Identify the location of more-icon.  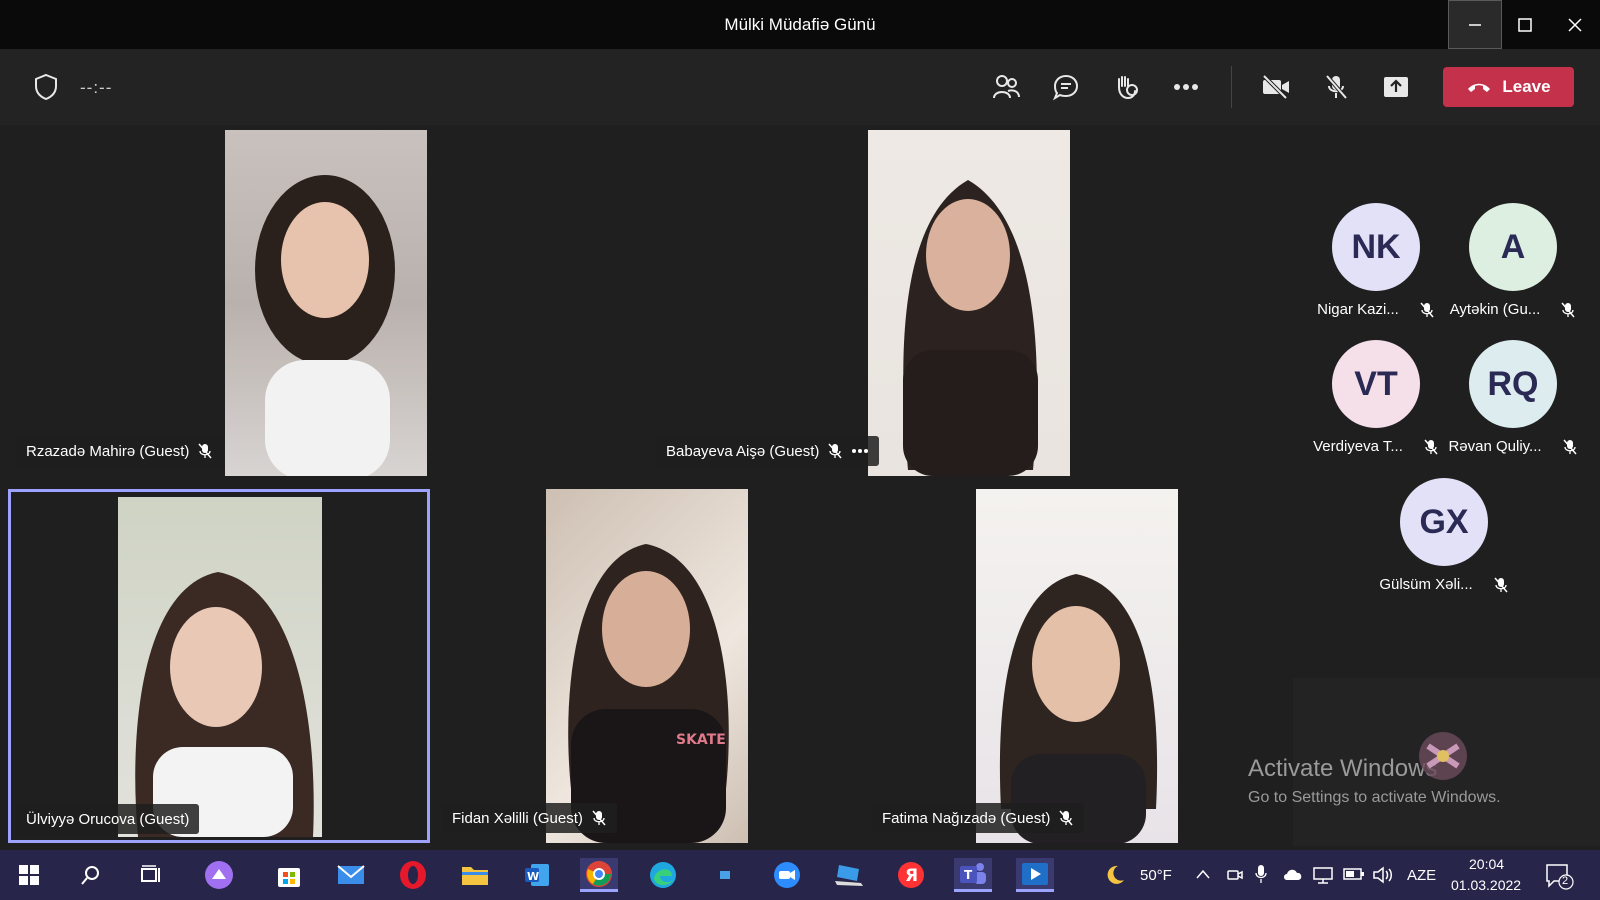
(860, 451).